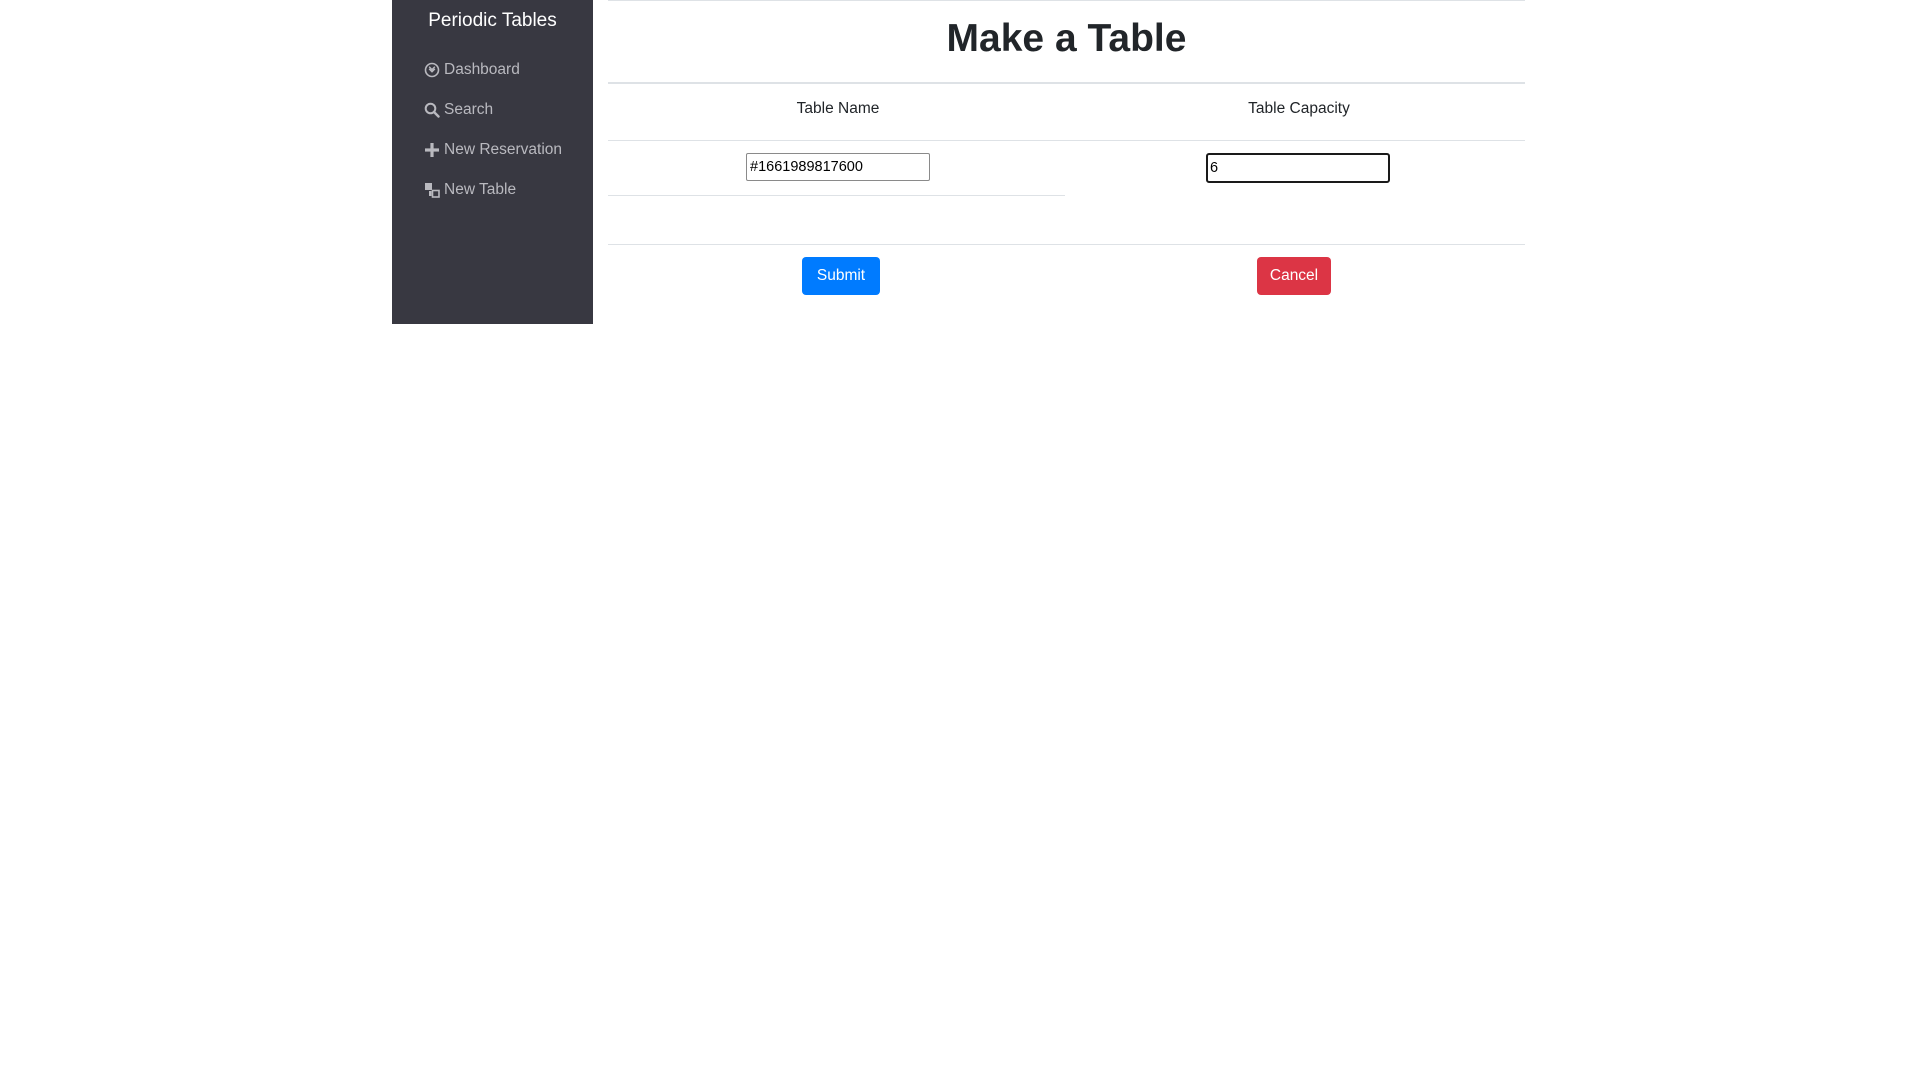 Image resolution: width=1920 pixels, height=1080 pixels. What do you see at coordinates (1299, 108) in the screenshot?
I see `table-capacity-header: Table Capacity` at bounding box center [1299, 108].